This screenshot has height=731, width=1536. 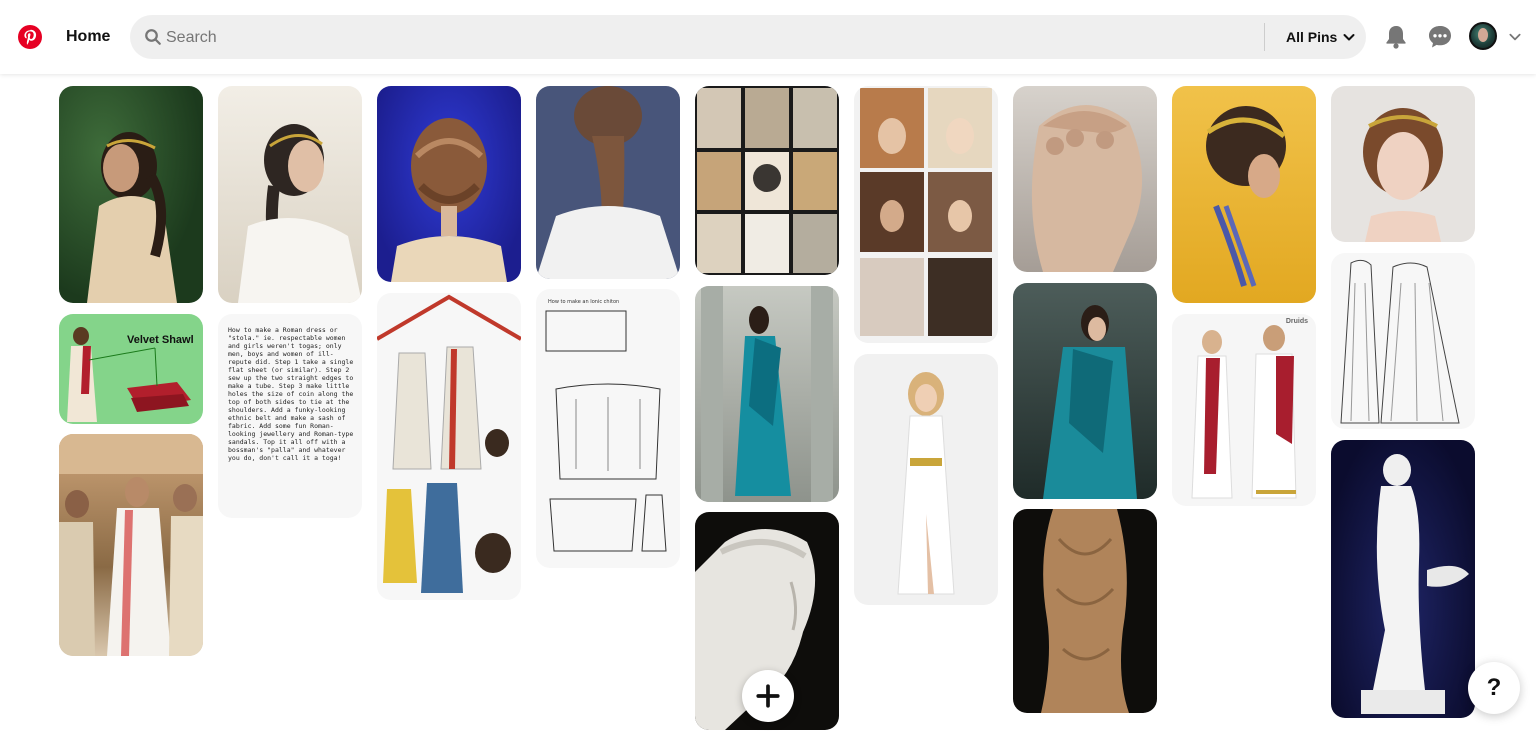 I want to click on pin-ionic-chiton-howto: How to make an Ionic chiton, so click(x=608, y=428).